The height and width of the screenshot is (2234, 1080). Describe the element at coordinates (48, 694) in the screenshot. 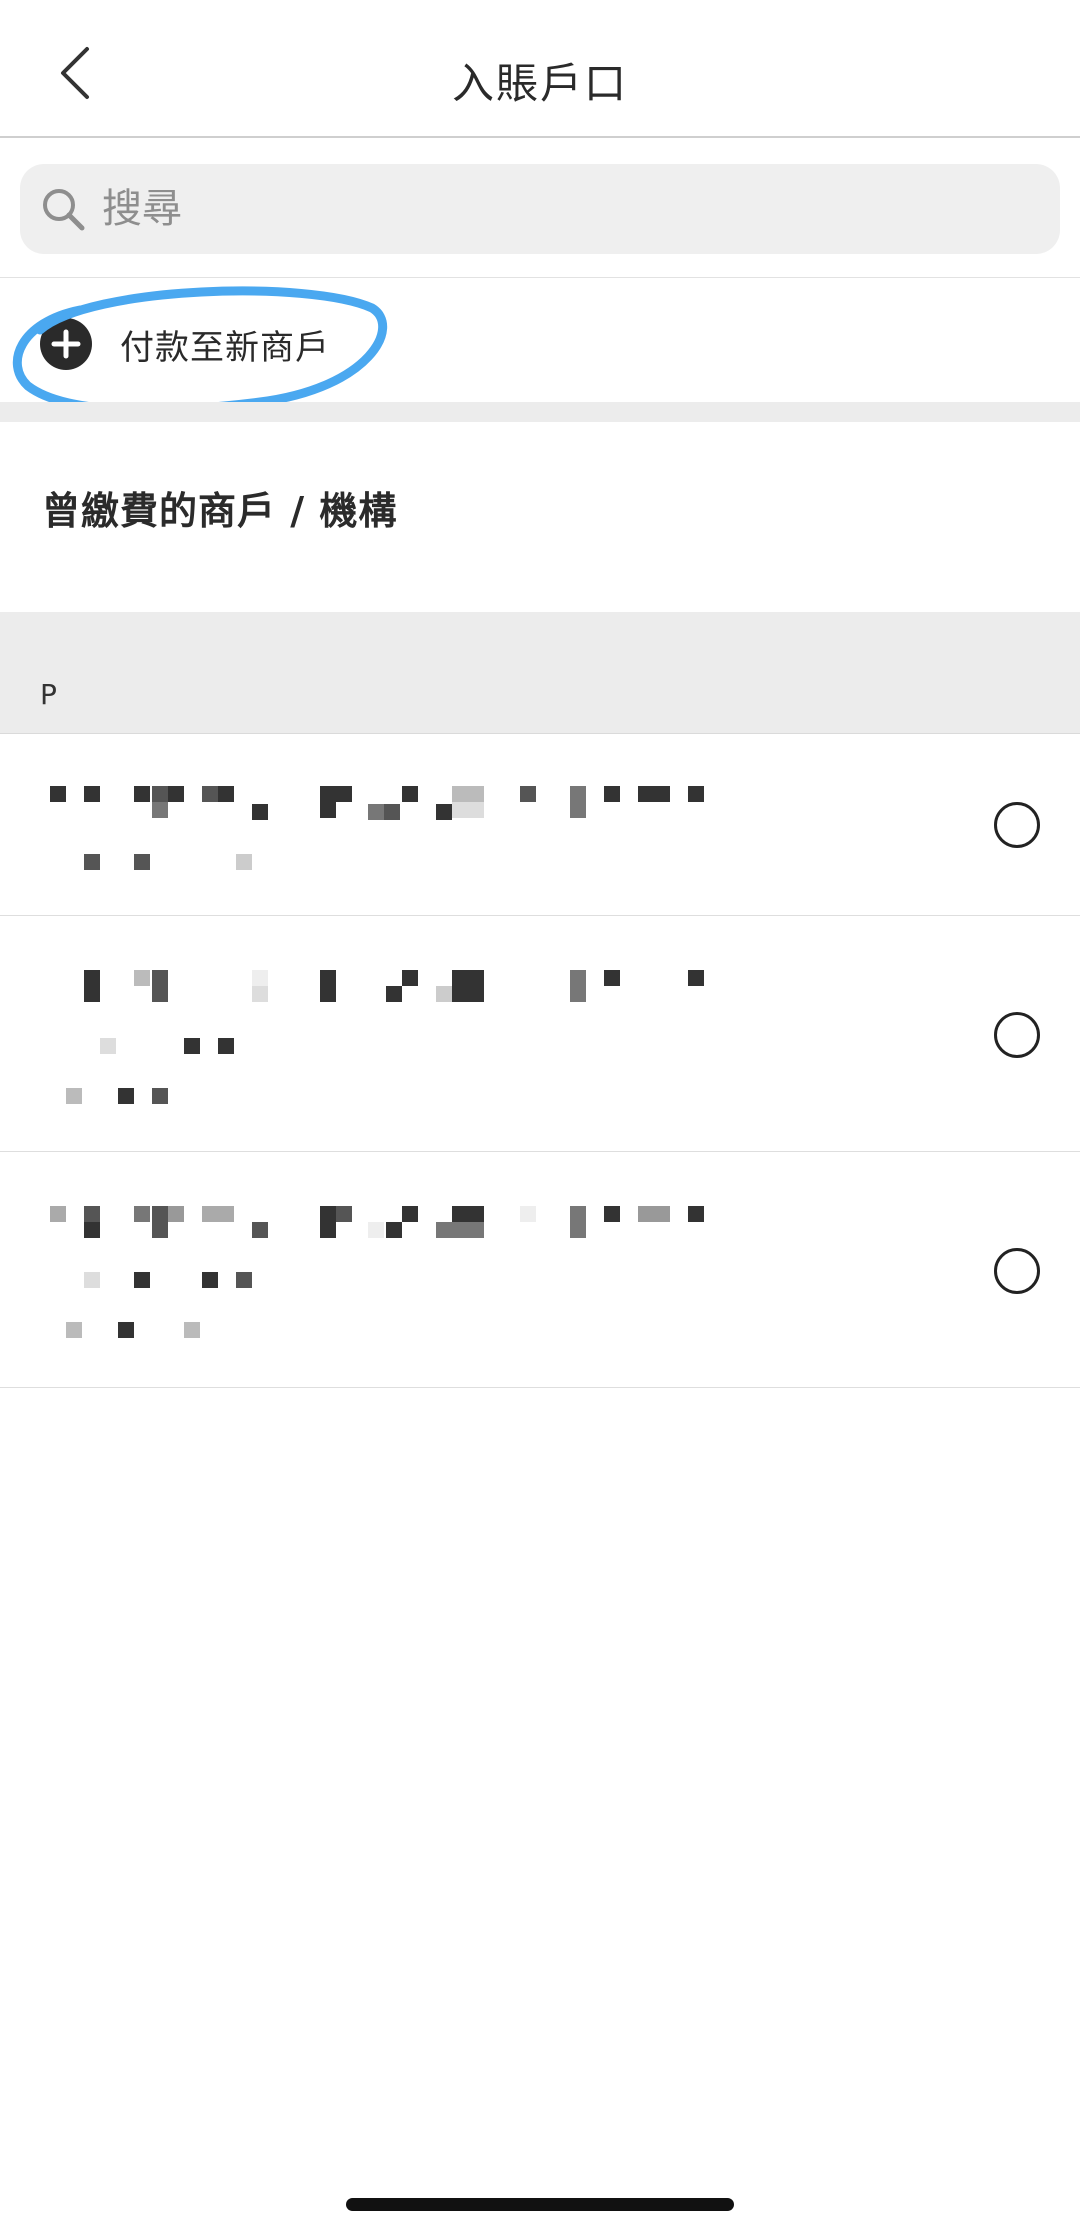

I see `index-letter: P` at that location.